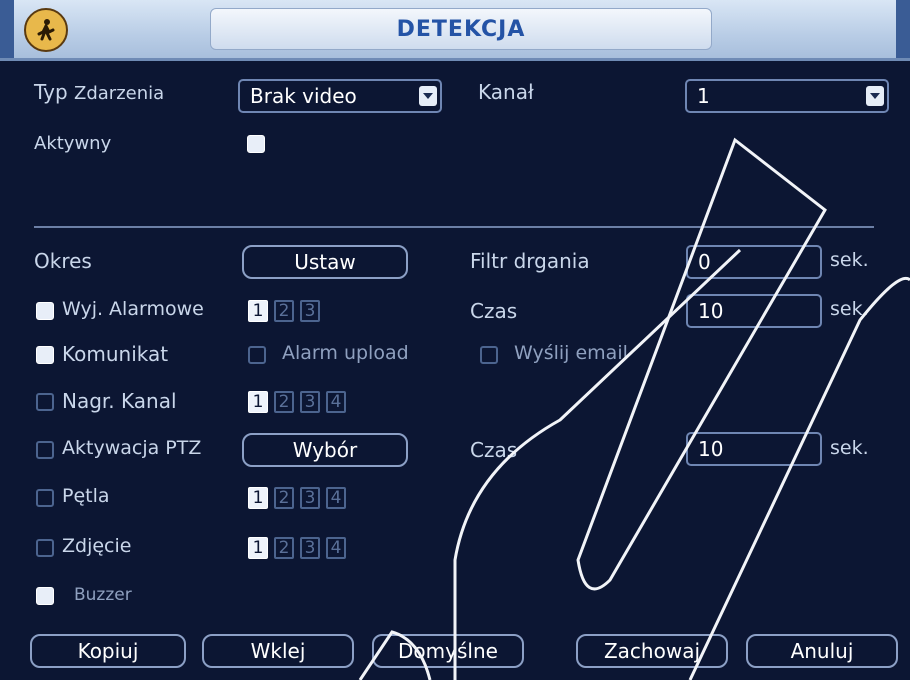  What do you see at coordinates (310, 311) in the screenshot?
I see `alarm-out-channel-3: 3` at bounding box center [310, 311].